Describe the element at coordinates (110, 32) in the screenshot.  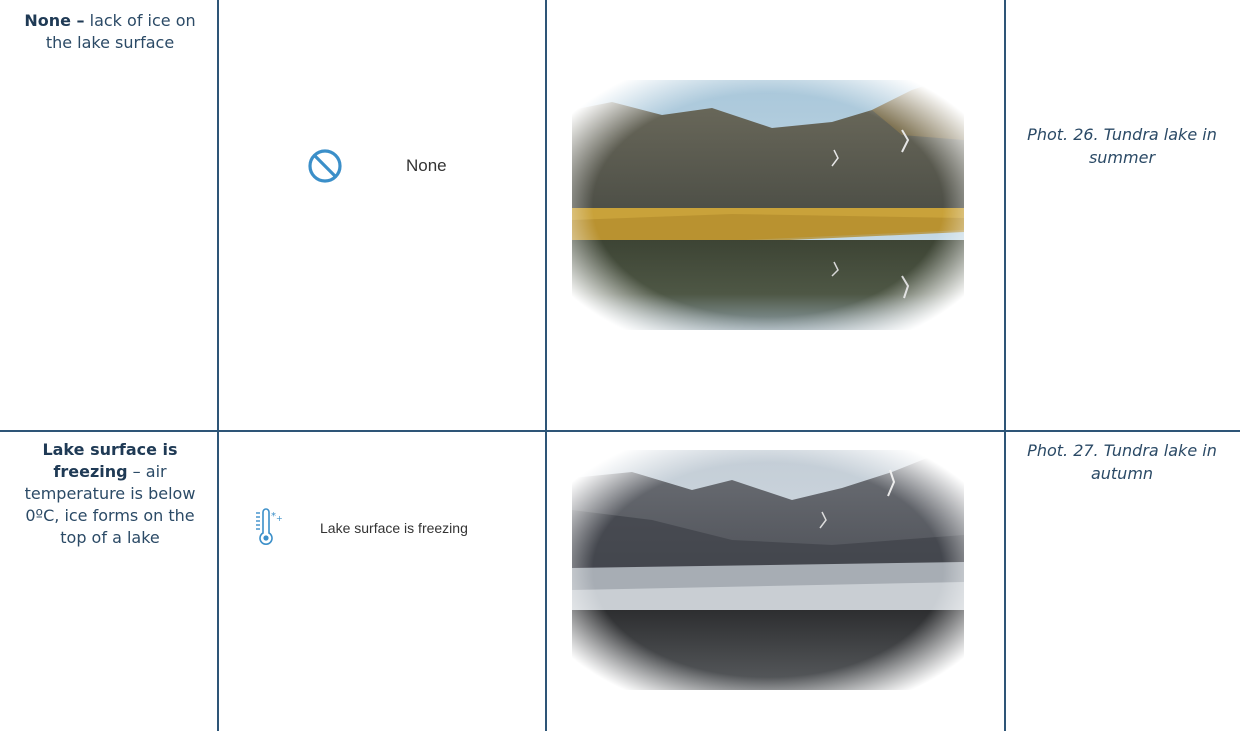
I see `row-1-description: None – lack of ice on the lake surface` at that location.